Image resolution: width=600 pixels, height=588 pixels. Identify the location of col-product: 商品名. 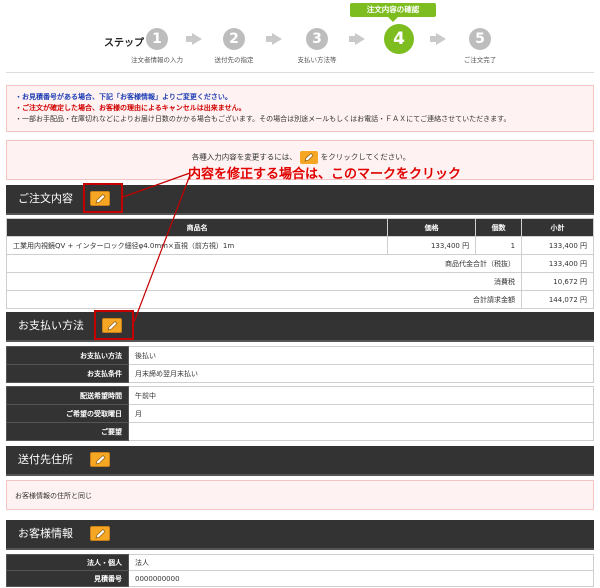
(197, 227).